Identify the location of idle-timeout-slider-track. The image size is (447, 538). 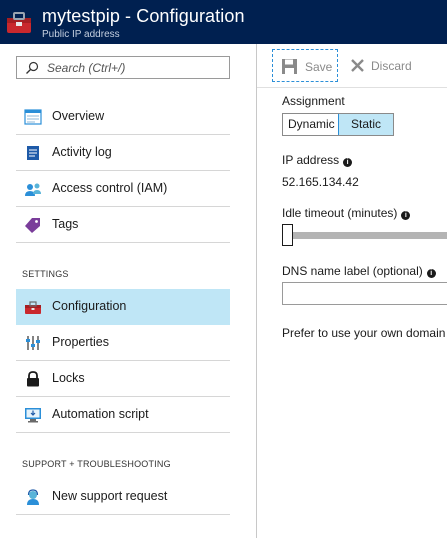
(367, 235).